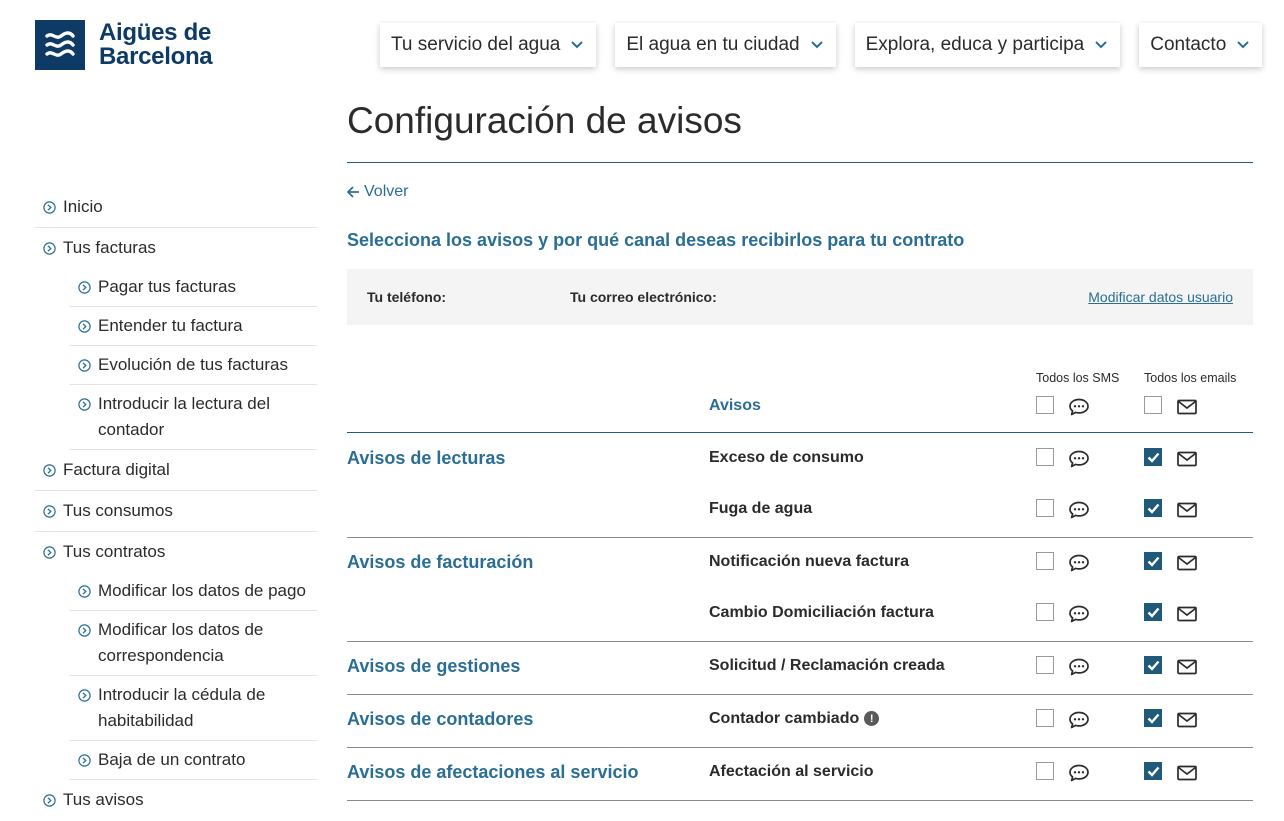 The image size is (1284, 821). What do you see at coordinates (182, 707) in the screenshot?
I see `sidebar-item-label: Introducir la cédula de habitabilidad` at bounding box center [182, 707].